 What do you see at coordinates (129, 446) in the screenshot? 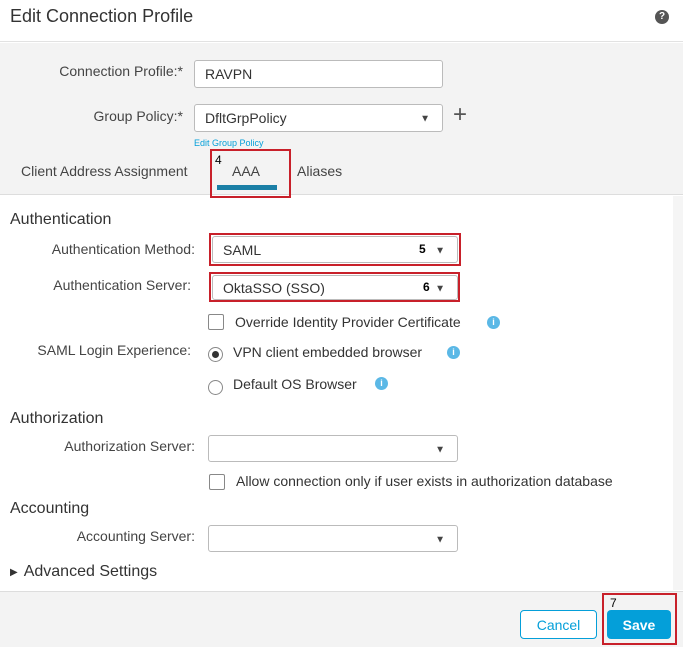
I see `authorization-server-label: Authorization Server:` at bounding box center [129, 446].